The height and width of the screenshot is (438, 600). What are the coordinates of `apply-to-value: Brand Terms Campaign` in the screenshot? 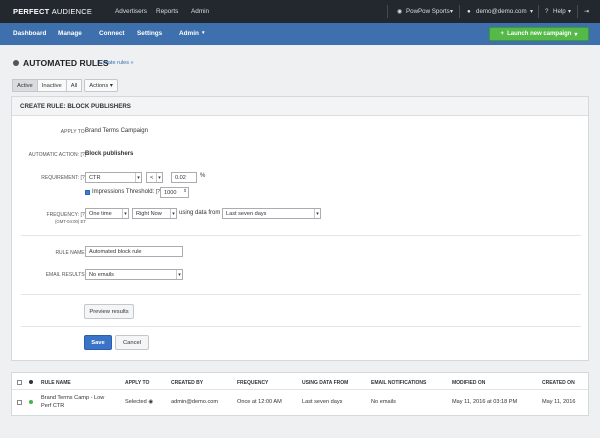 It's located at (116, 131).